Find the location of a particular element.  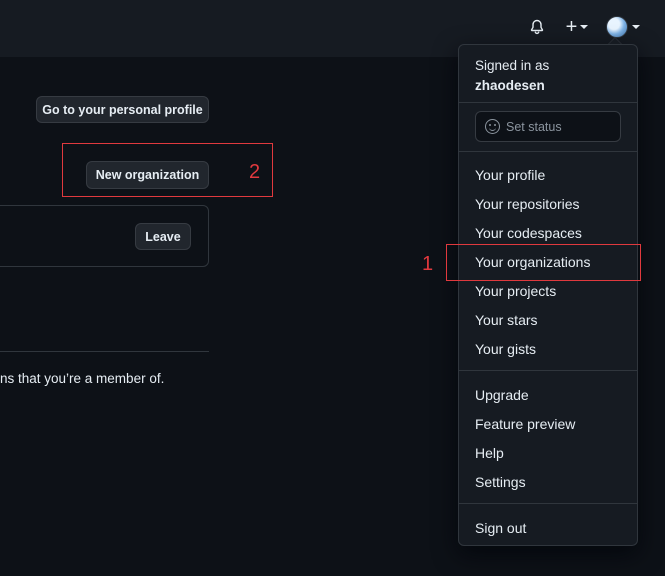

menu-item-sign-out: Sign out is located at coordinates (500, 528).